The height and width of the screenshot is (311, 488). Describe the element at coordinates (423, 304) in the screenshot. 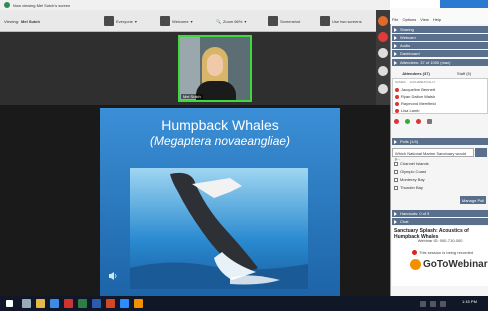

I see `network-icon` at that location.